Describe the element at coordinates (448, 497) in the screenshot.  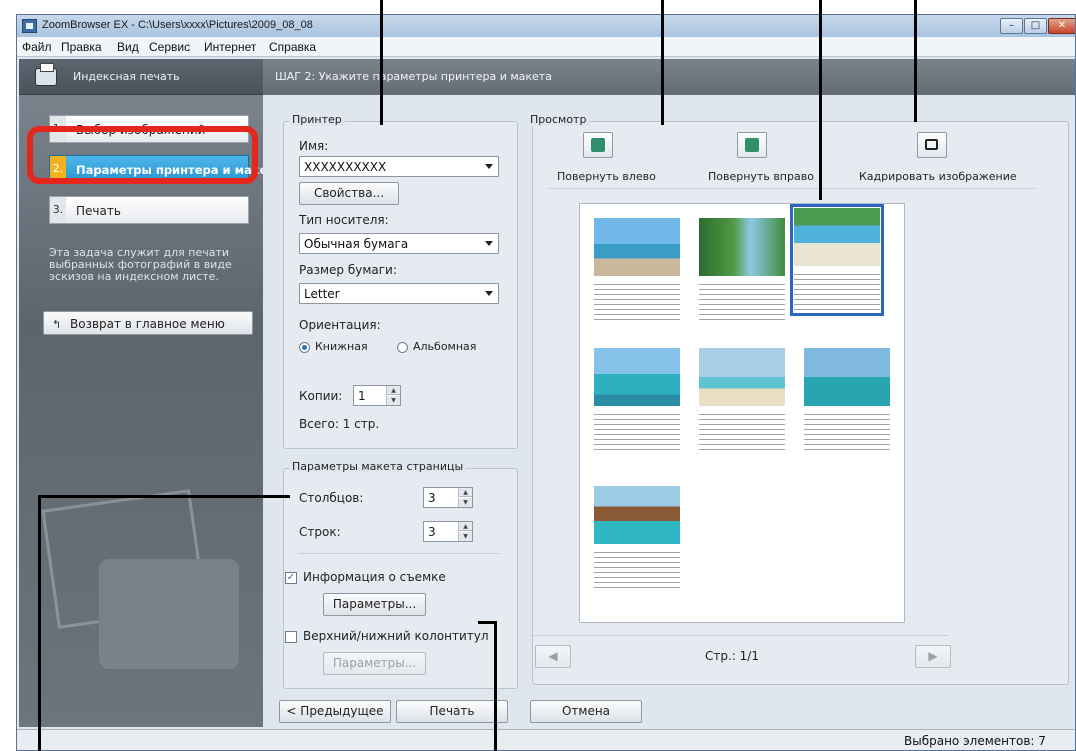
I see `columns-stepper: 3 ▲ ▼` at that location.